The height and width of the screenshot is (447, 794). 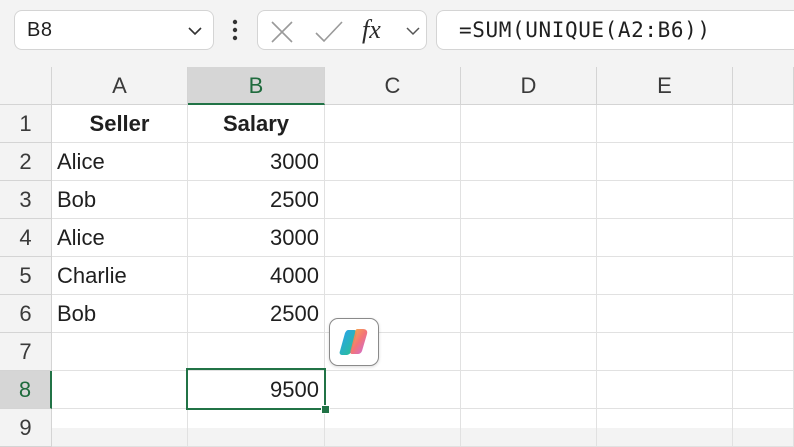 I want to click on cell-a6: Bob, so click(x=120, y=314).